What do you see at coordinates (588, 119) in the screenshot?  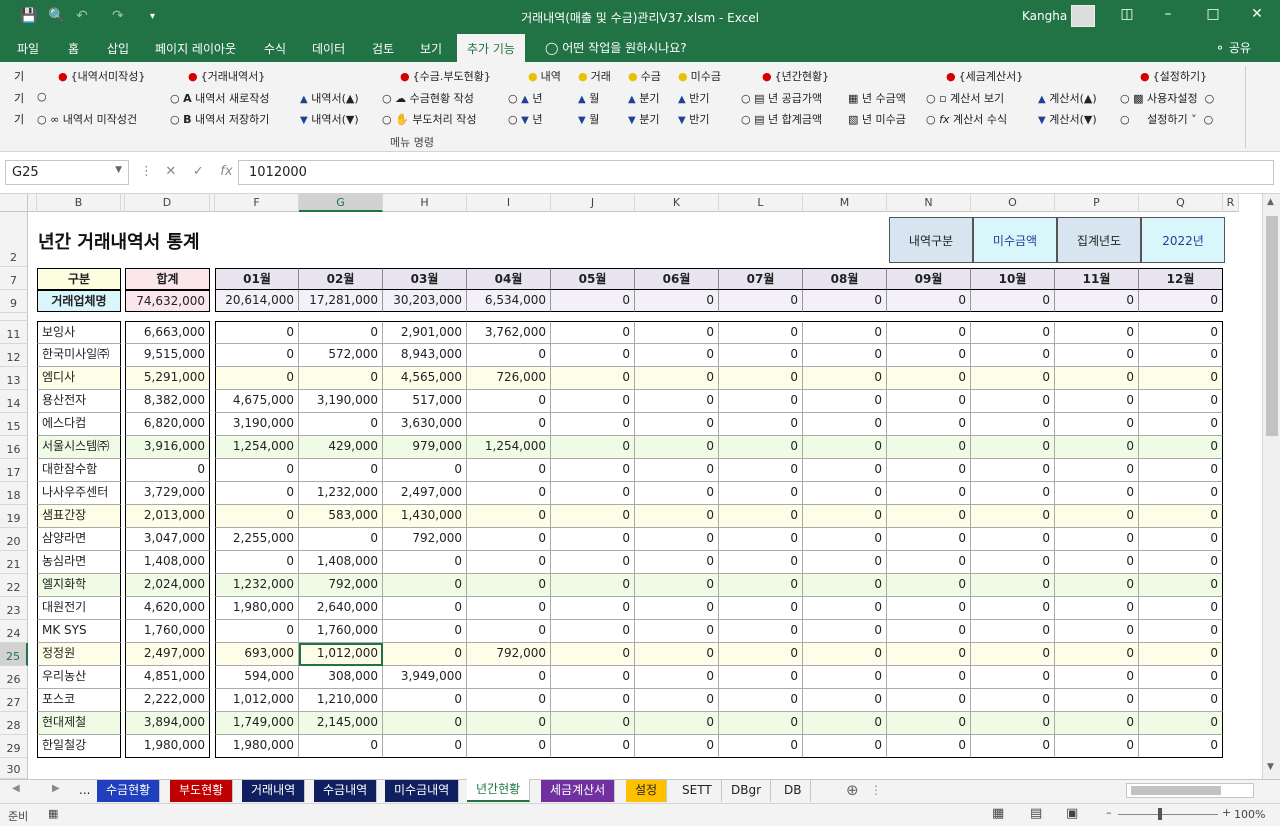 I see `month-down-button: ▼ 월` at bounding box center [588, 119].